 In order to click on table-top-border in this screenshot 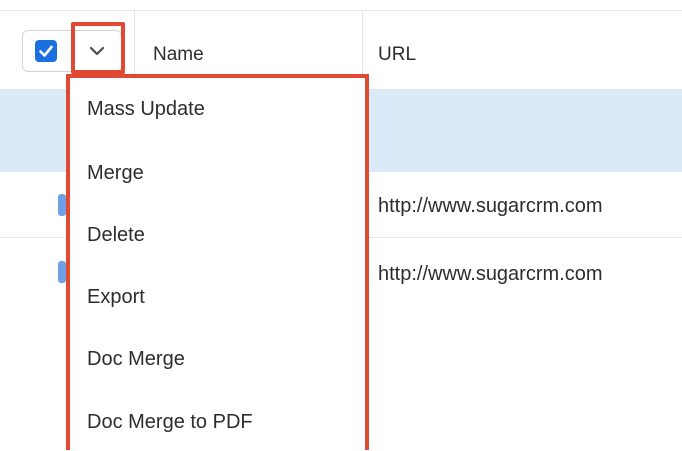, I will do `click(341, 10)`.